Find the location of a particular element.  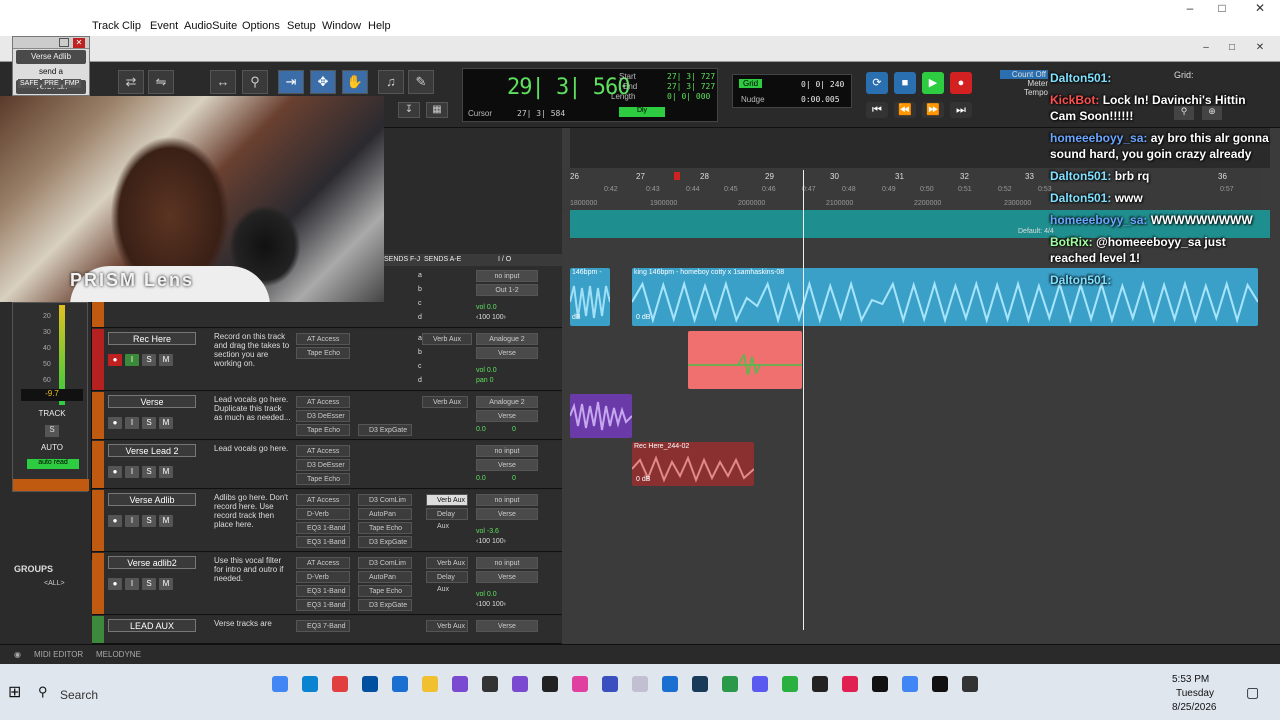

edit-close-icon: ✕ is located at coordinates (1260, 47).